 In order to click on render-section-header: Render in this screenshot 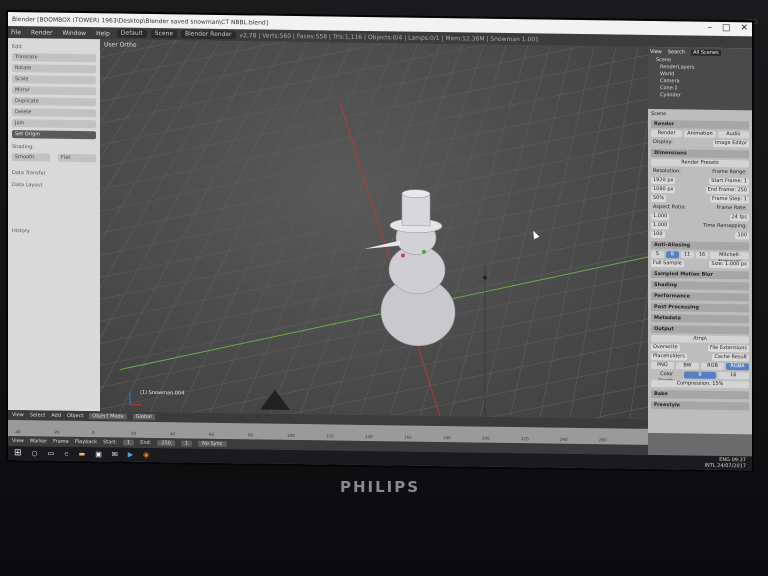, I will do `click(700, 124)`.